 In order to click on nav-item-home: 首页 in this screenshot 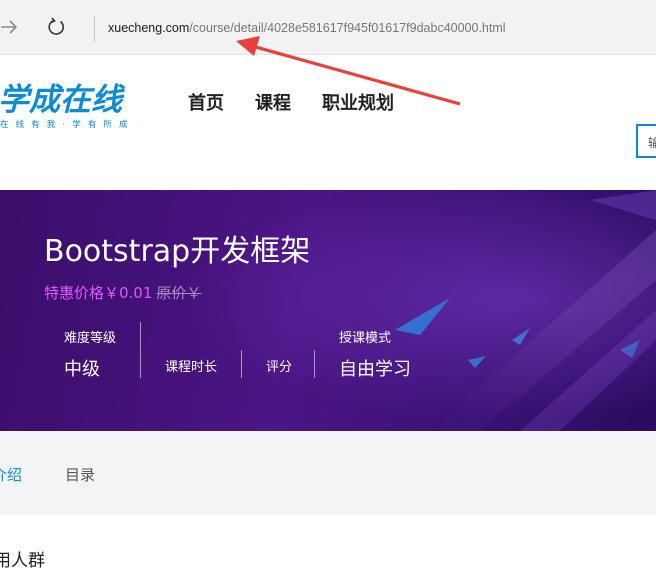, I will do `click(206, 104)`.